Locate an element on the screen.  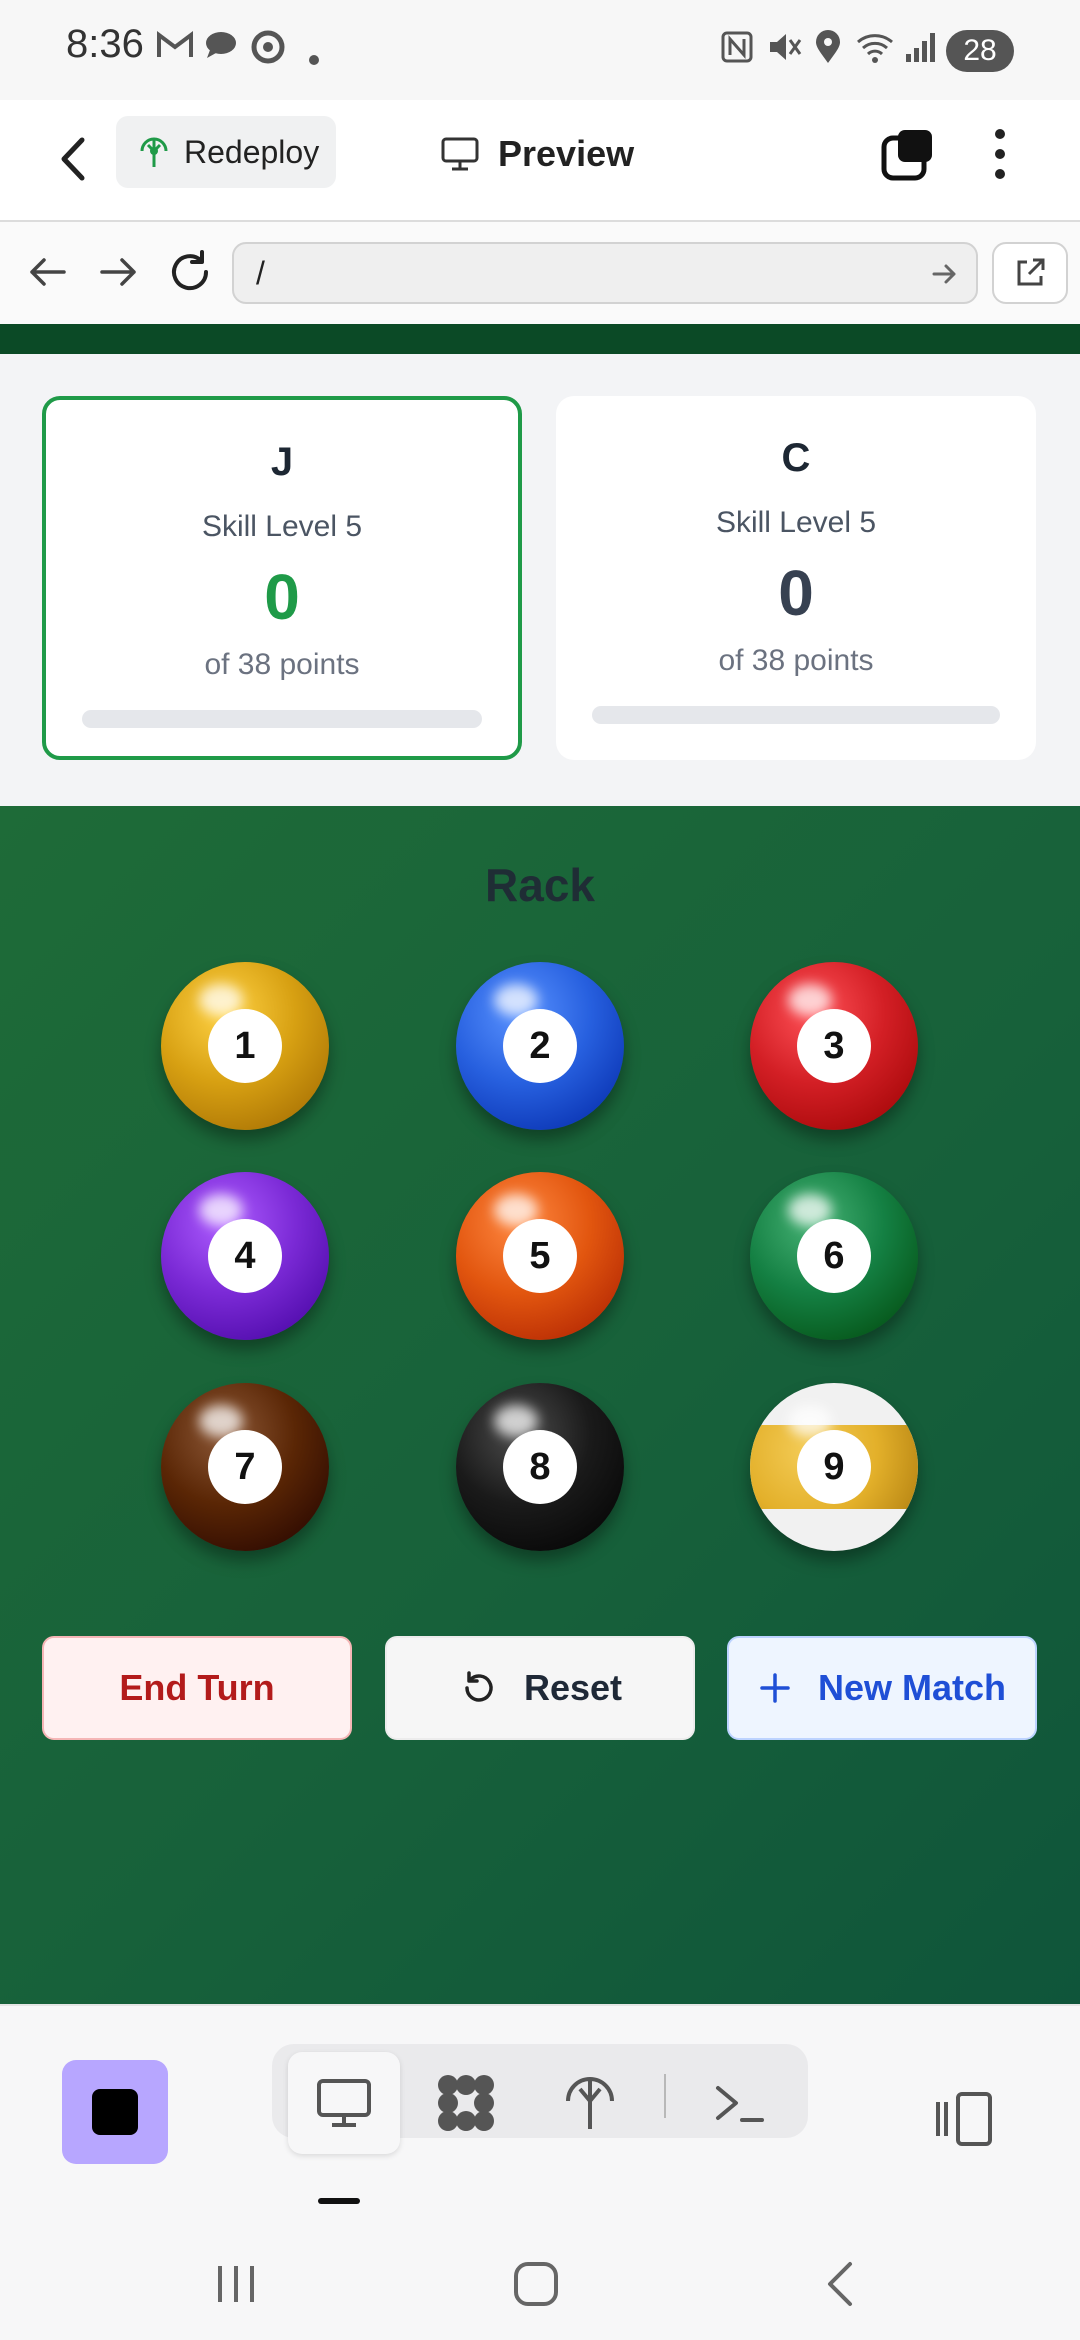
home-icon is located at coordinates (536, 2284).